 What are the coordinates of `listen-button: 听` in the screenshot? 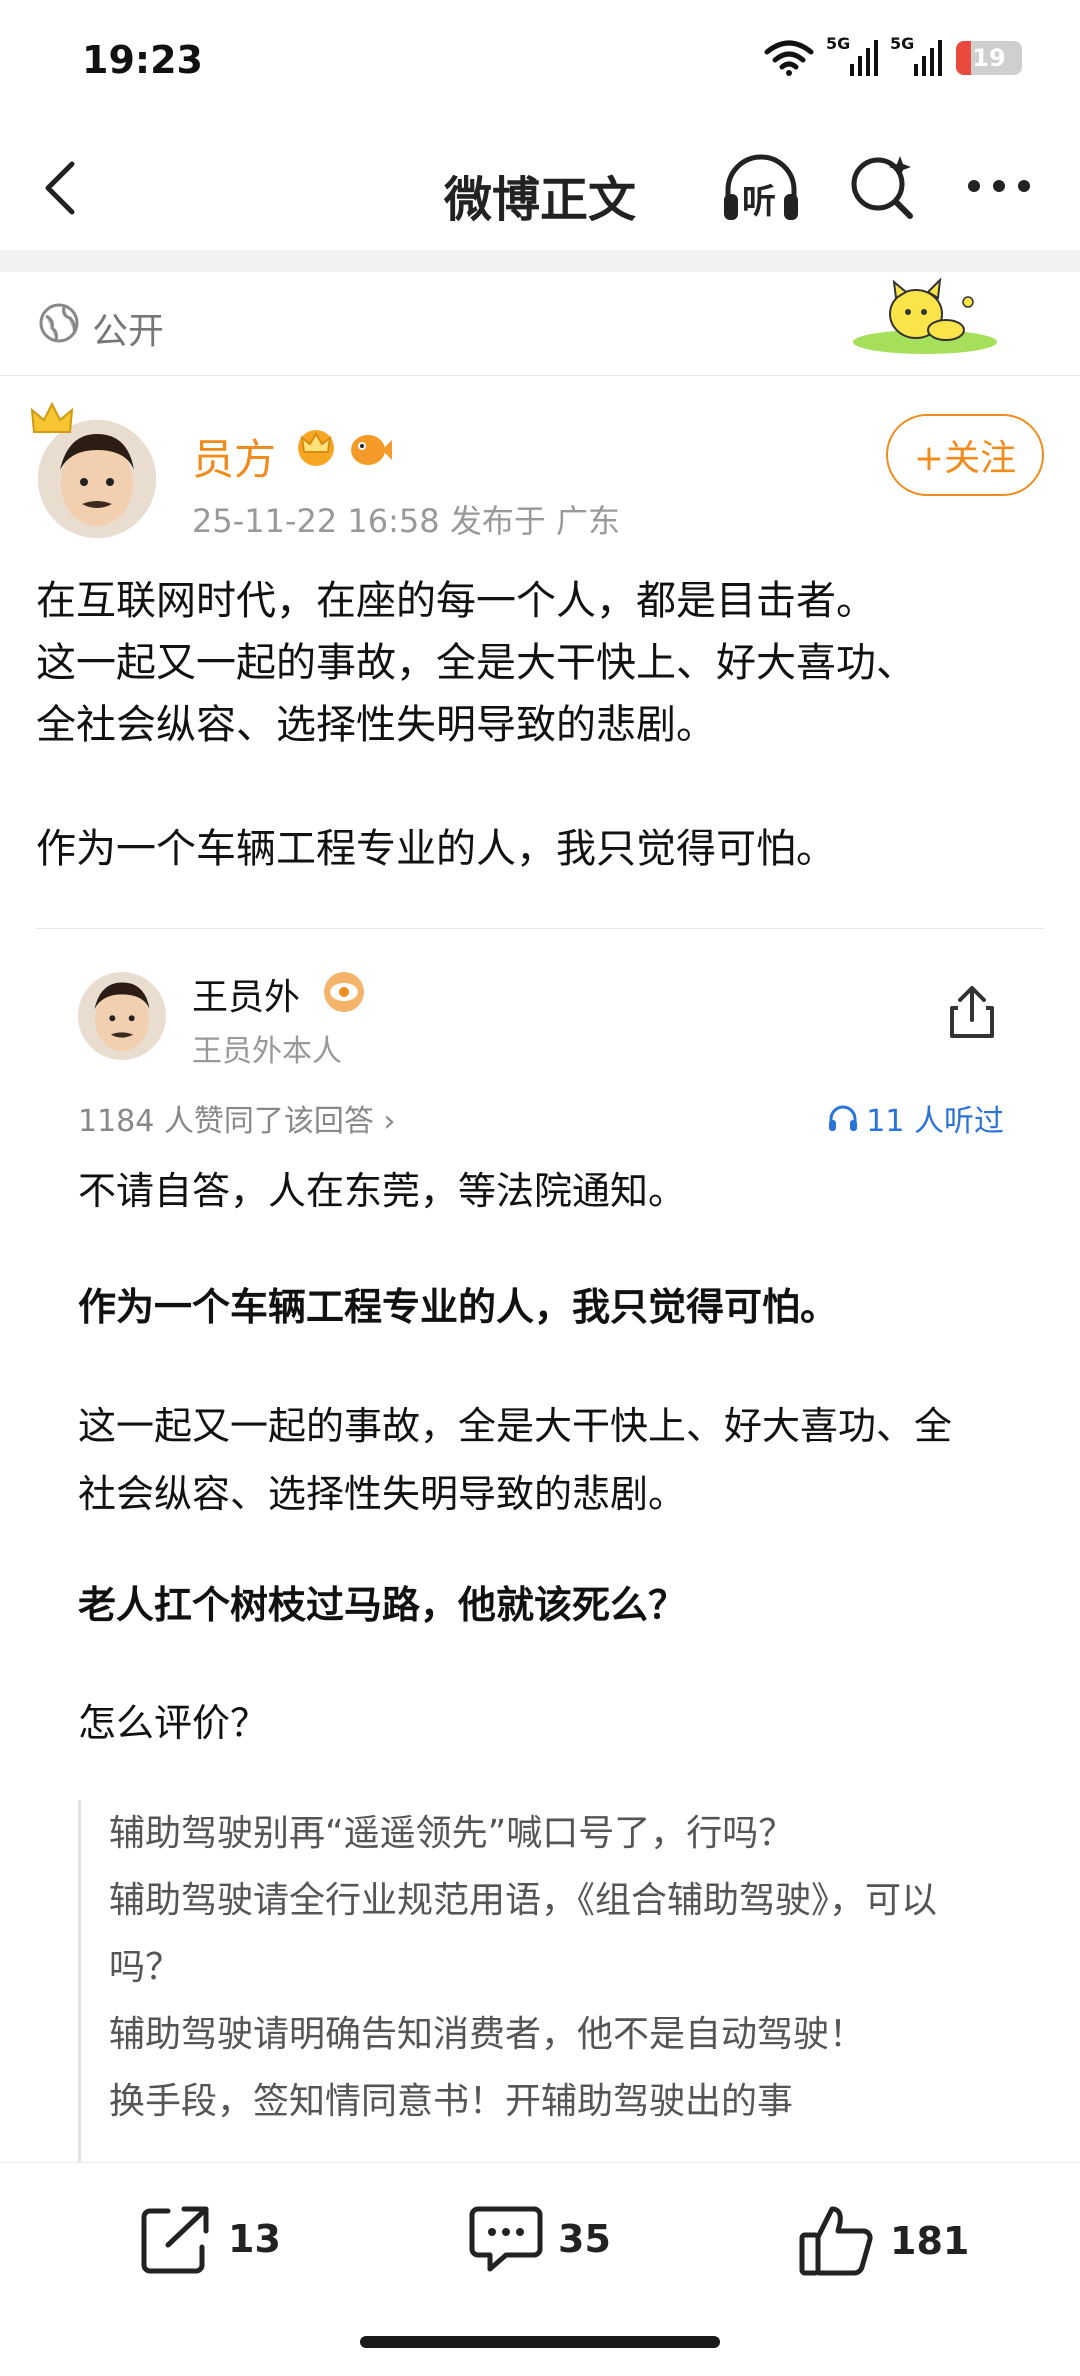 It's located at (761, 188).